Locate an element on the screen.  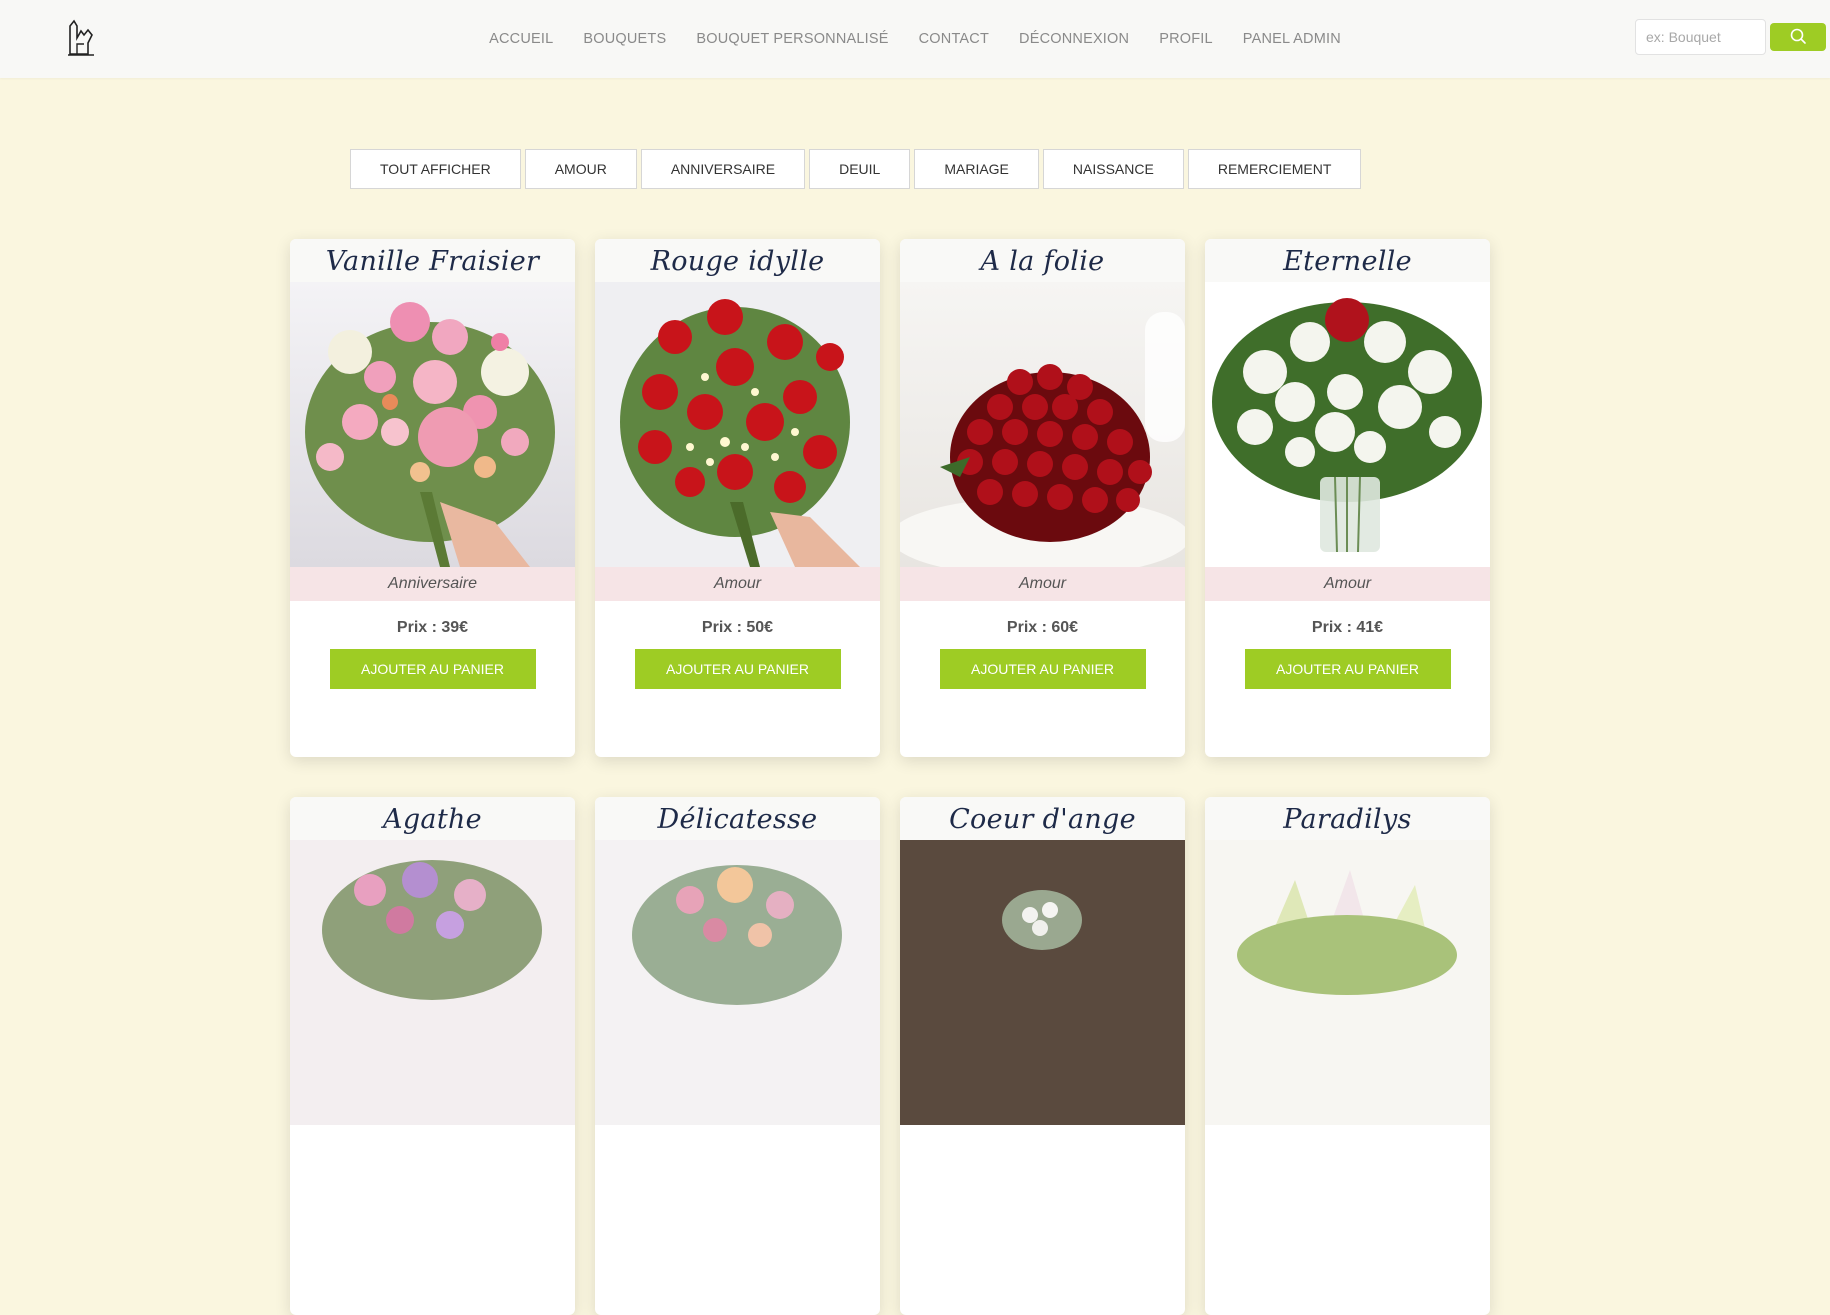
search-button is located at coordinates (1798, 37).